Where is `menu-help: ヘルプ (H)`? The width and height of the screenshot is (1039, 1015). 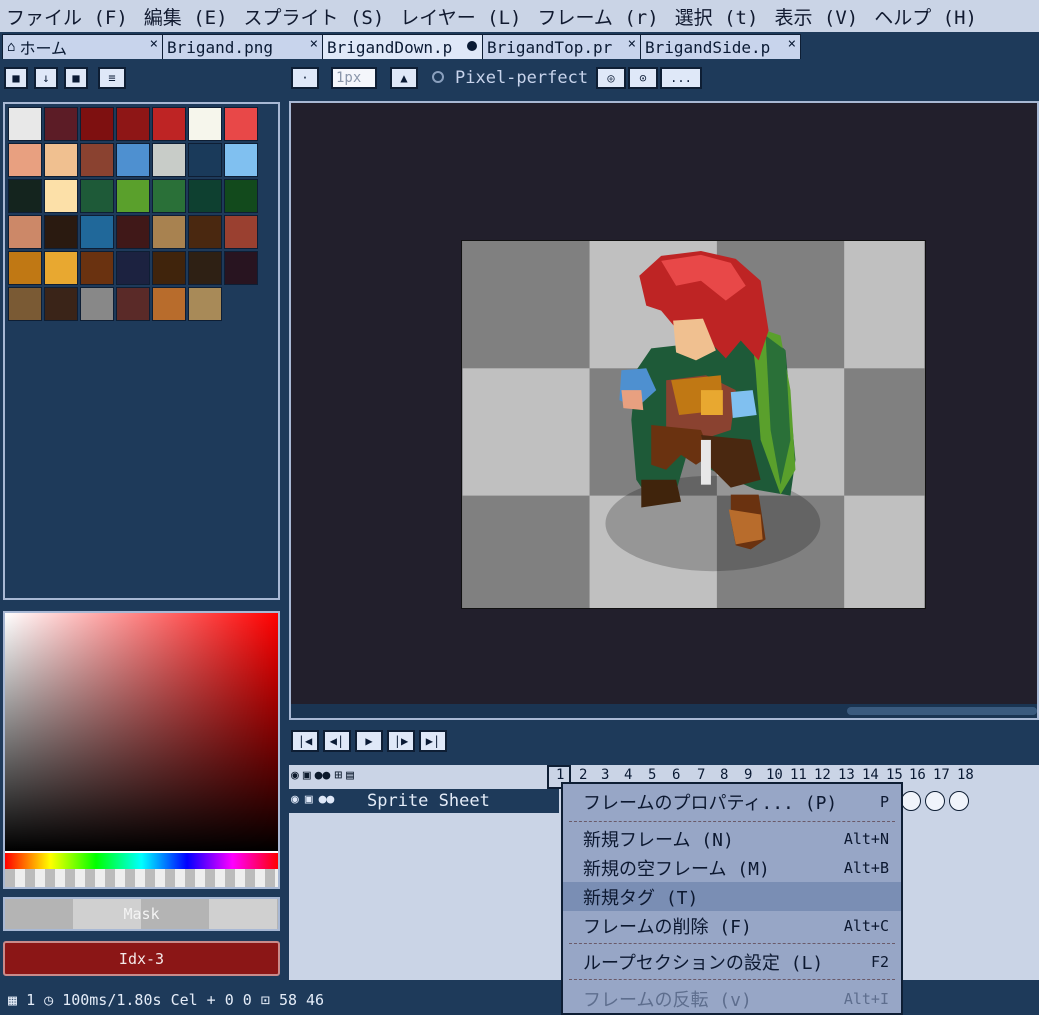 menu-help: ヘルプ (H) is located at coordinates (927, 16).